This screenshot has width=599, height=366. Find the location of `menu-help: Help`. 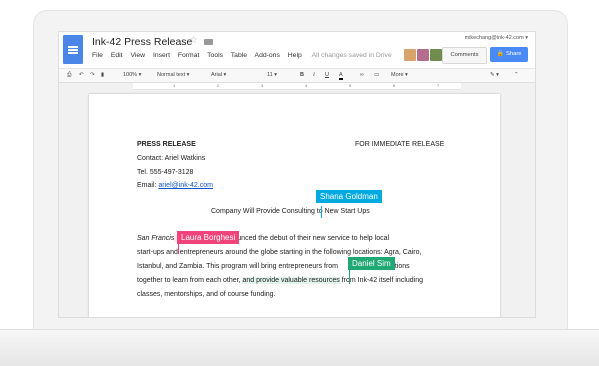

menu-help: Help is located at coordinates (295, 55).